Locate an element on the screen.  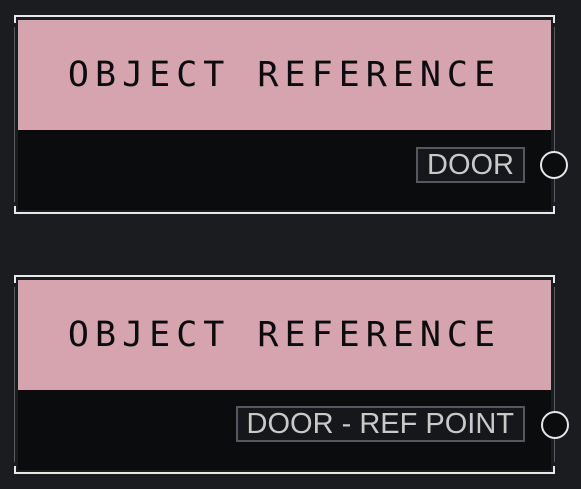
output-label-chip: DOOR is located at coordinates (470, 165).